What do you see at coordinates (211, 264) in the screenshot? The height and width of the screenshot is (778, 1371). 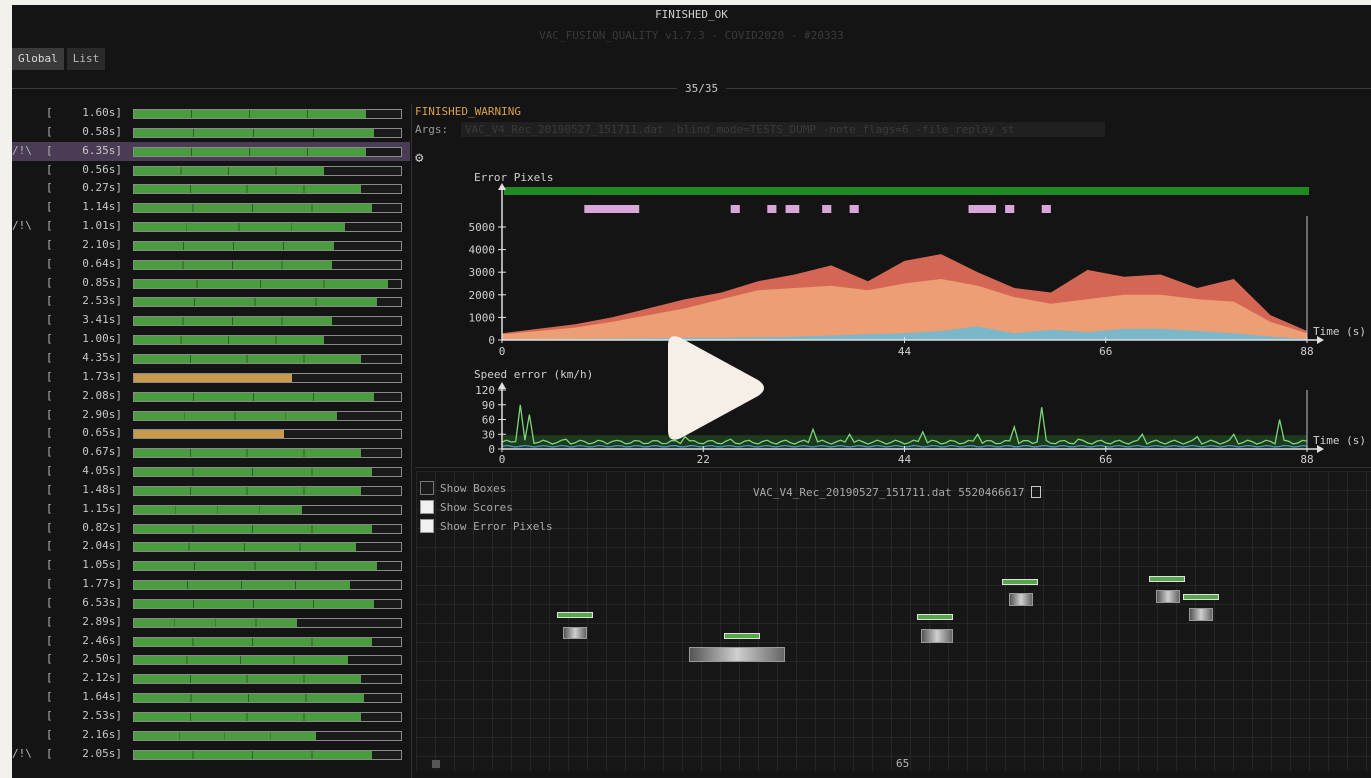 I see `test-row: [0.64s]` at bounding box center [211, 264].